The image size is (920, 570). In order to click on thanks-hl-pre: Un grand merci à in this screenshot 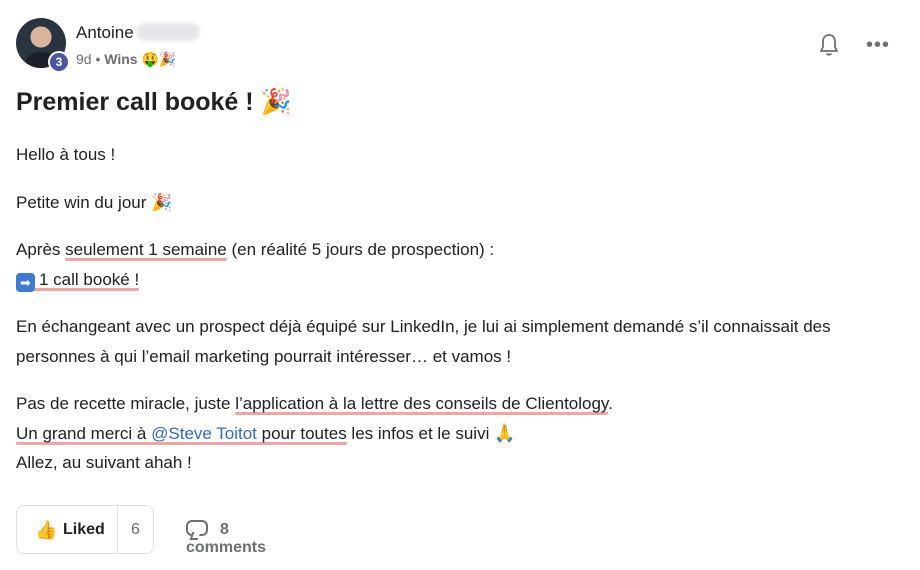, I will do `click(84, 433)`.